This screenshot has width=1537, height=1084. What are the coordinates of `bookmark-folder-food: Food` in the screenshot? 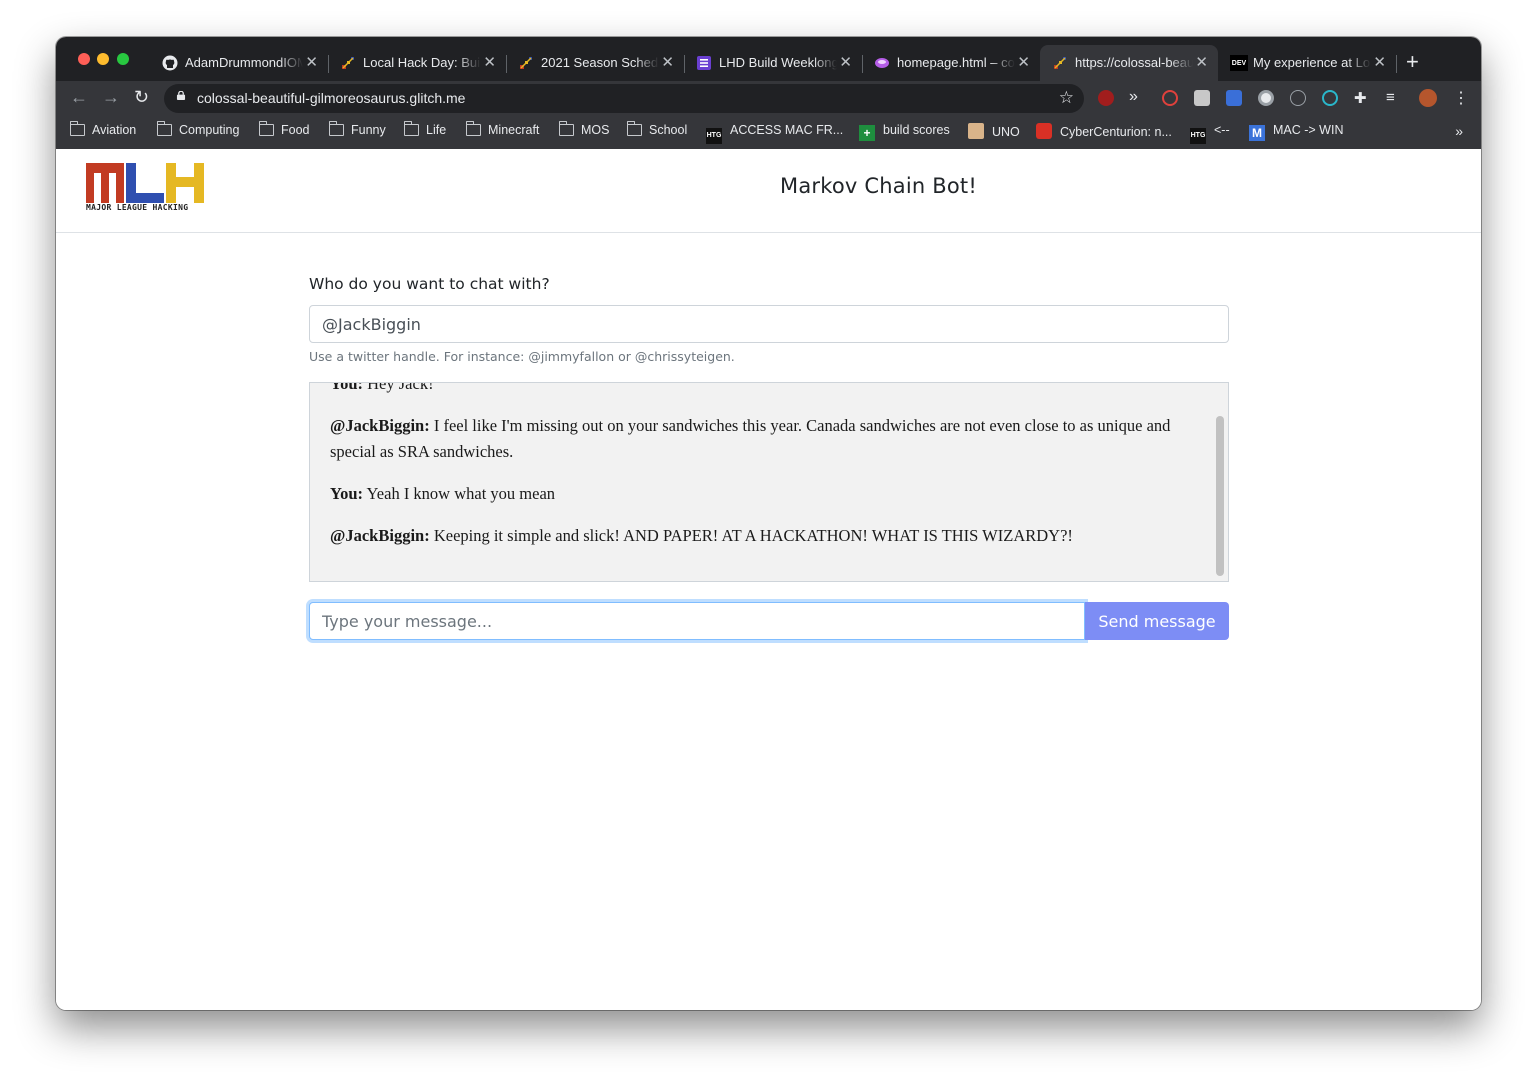 It's located at (284, 129).